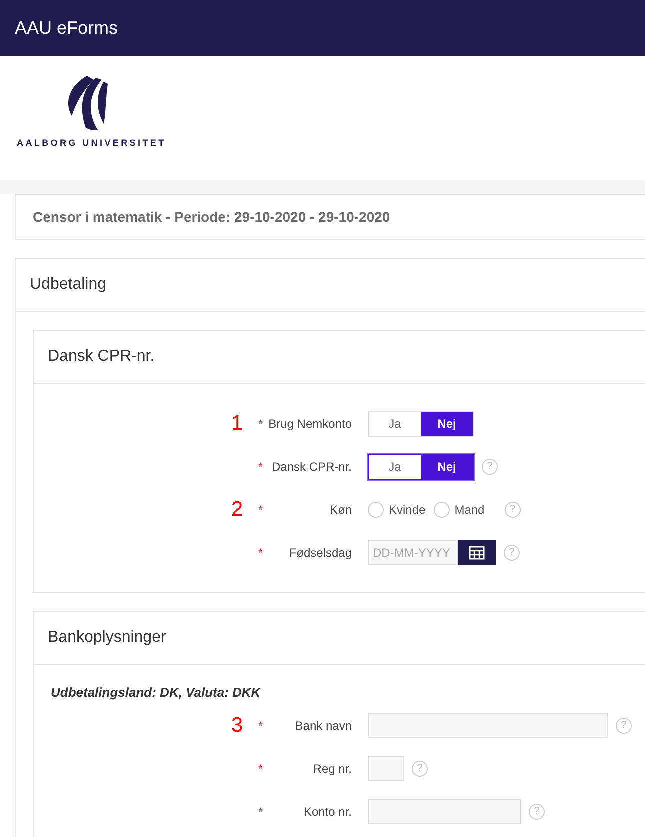 Image resolution: width=645 pixels, height=837 pixels. I want to click on card-title: Dansk CPR-nr., so click(101, 357).